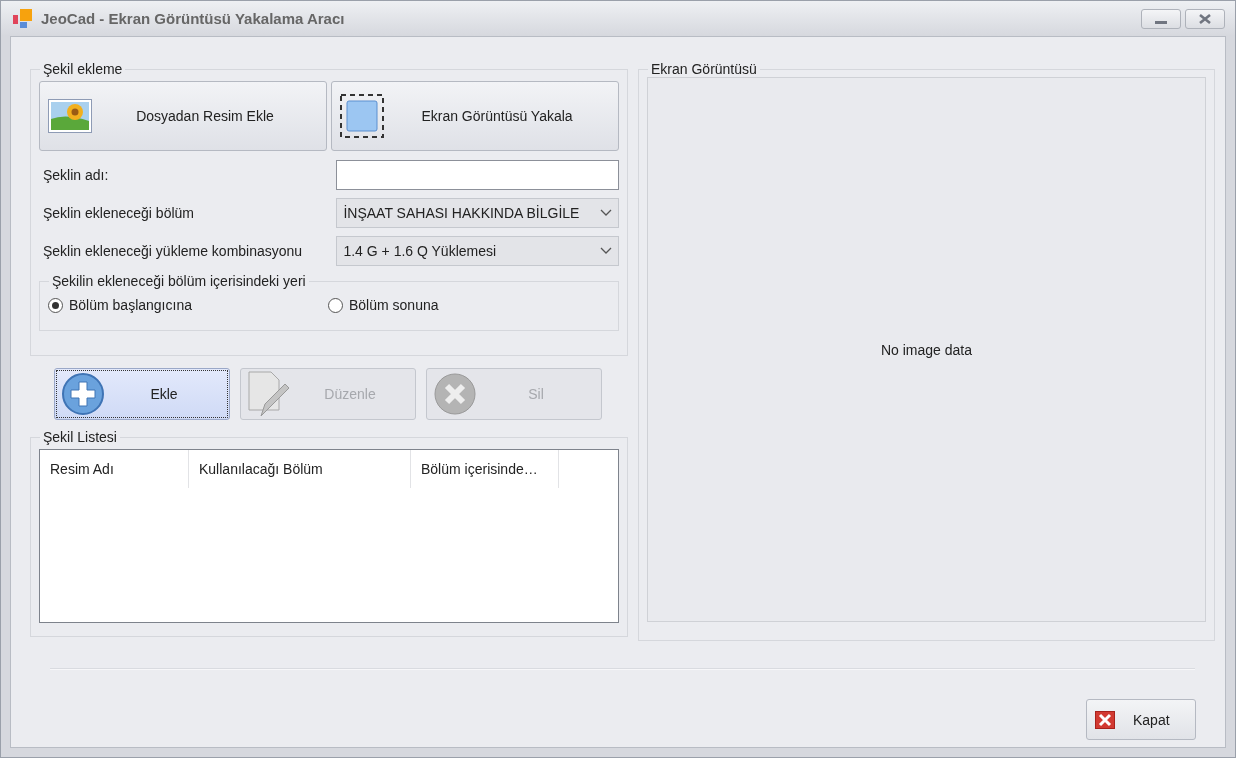 This screenshot has width=1236, height=758. Describe the element at coordinates (362, 116) in the screenshot. I see `selection-icon` at that location.